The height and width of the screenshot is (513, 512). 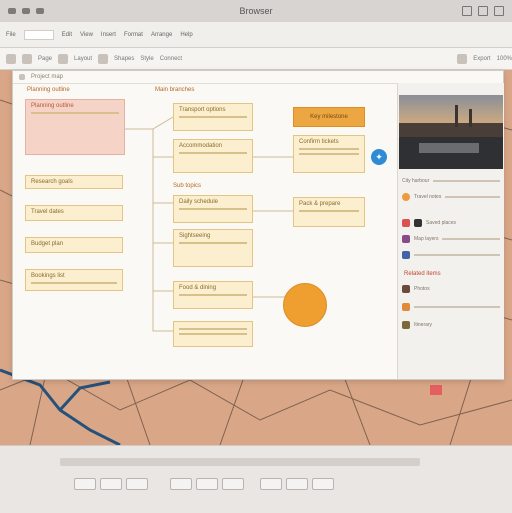 What do you see at coordinates (504, 59) in the screenshot?
I see `zoom-level: 100%` at bounding box center [504, 59].